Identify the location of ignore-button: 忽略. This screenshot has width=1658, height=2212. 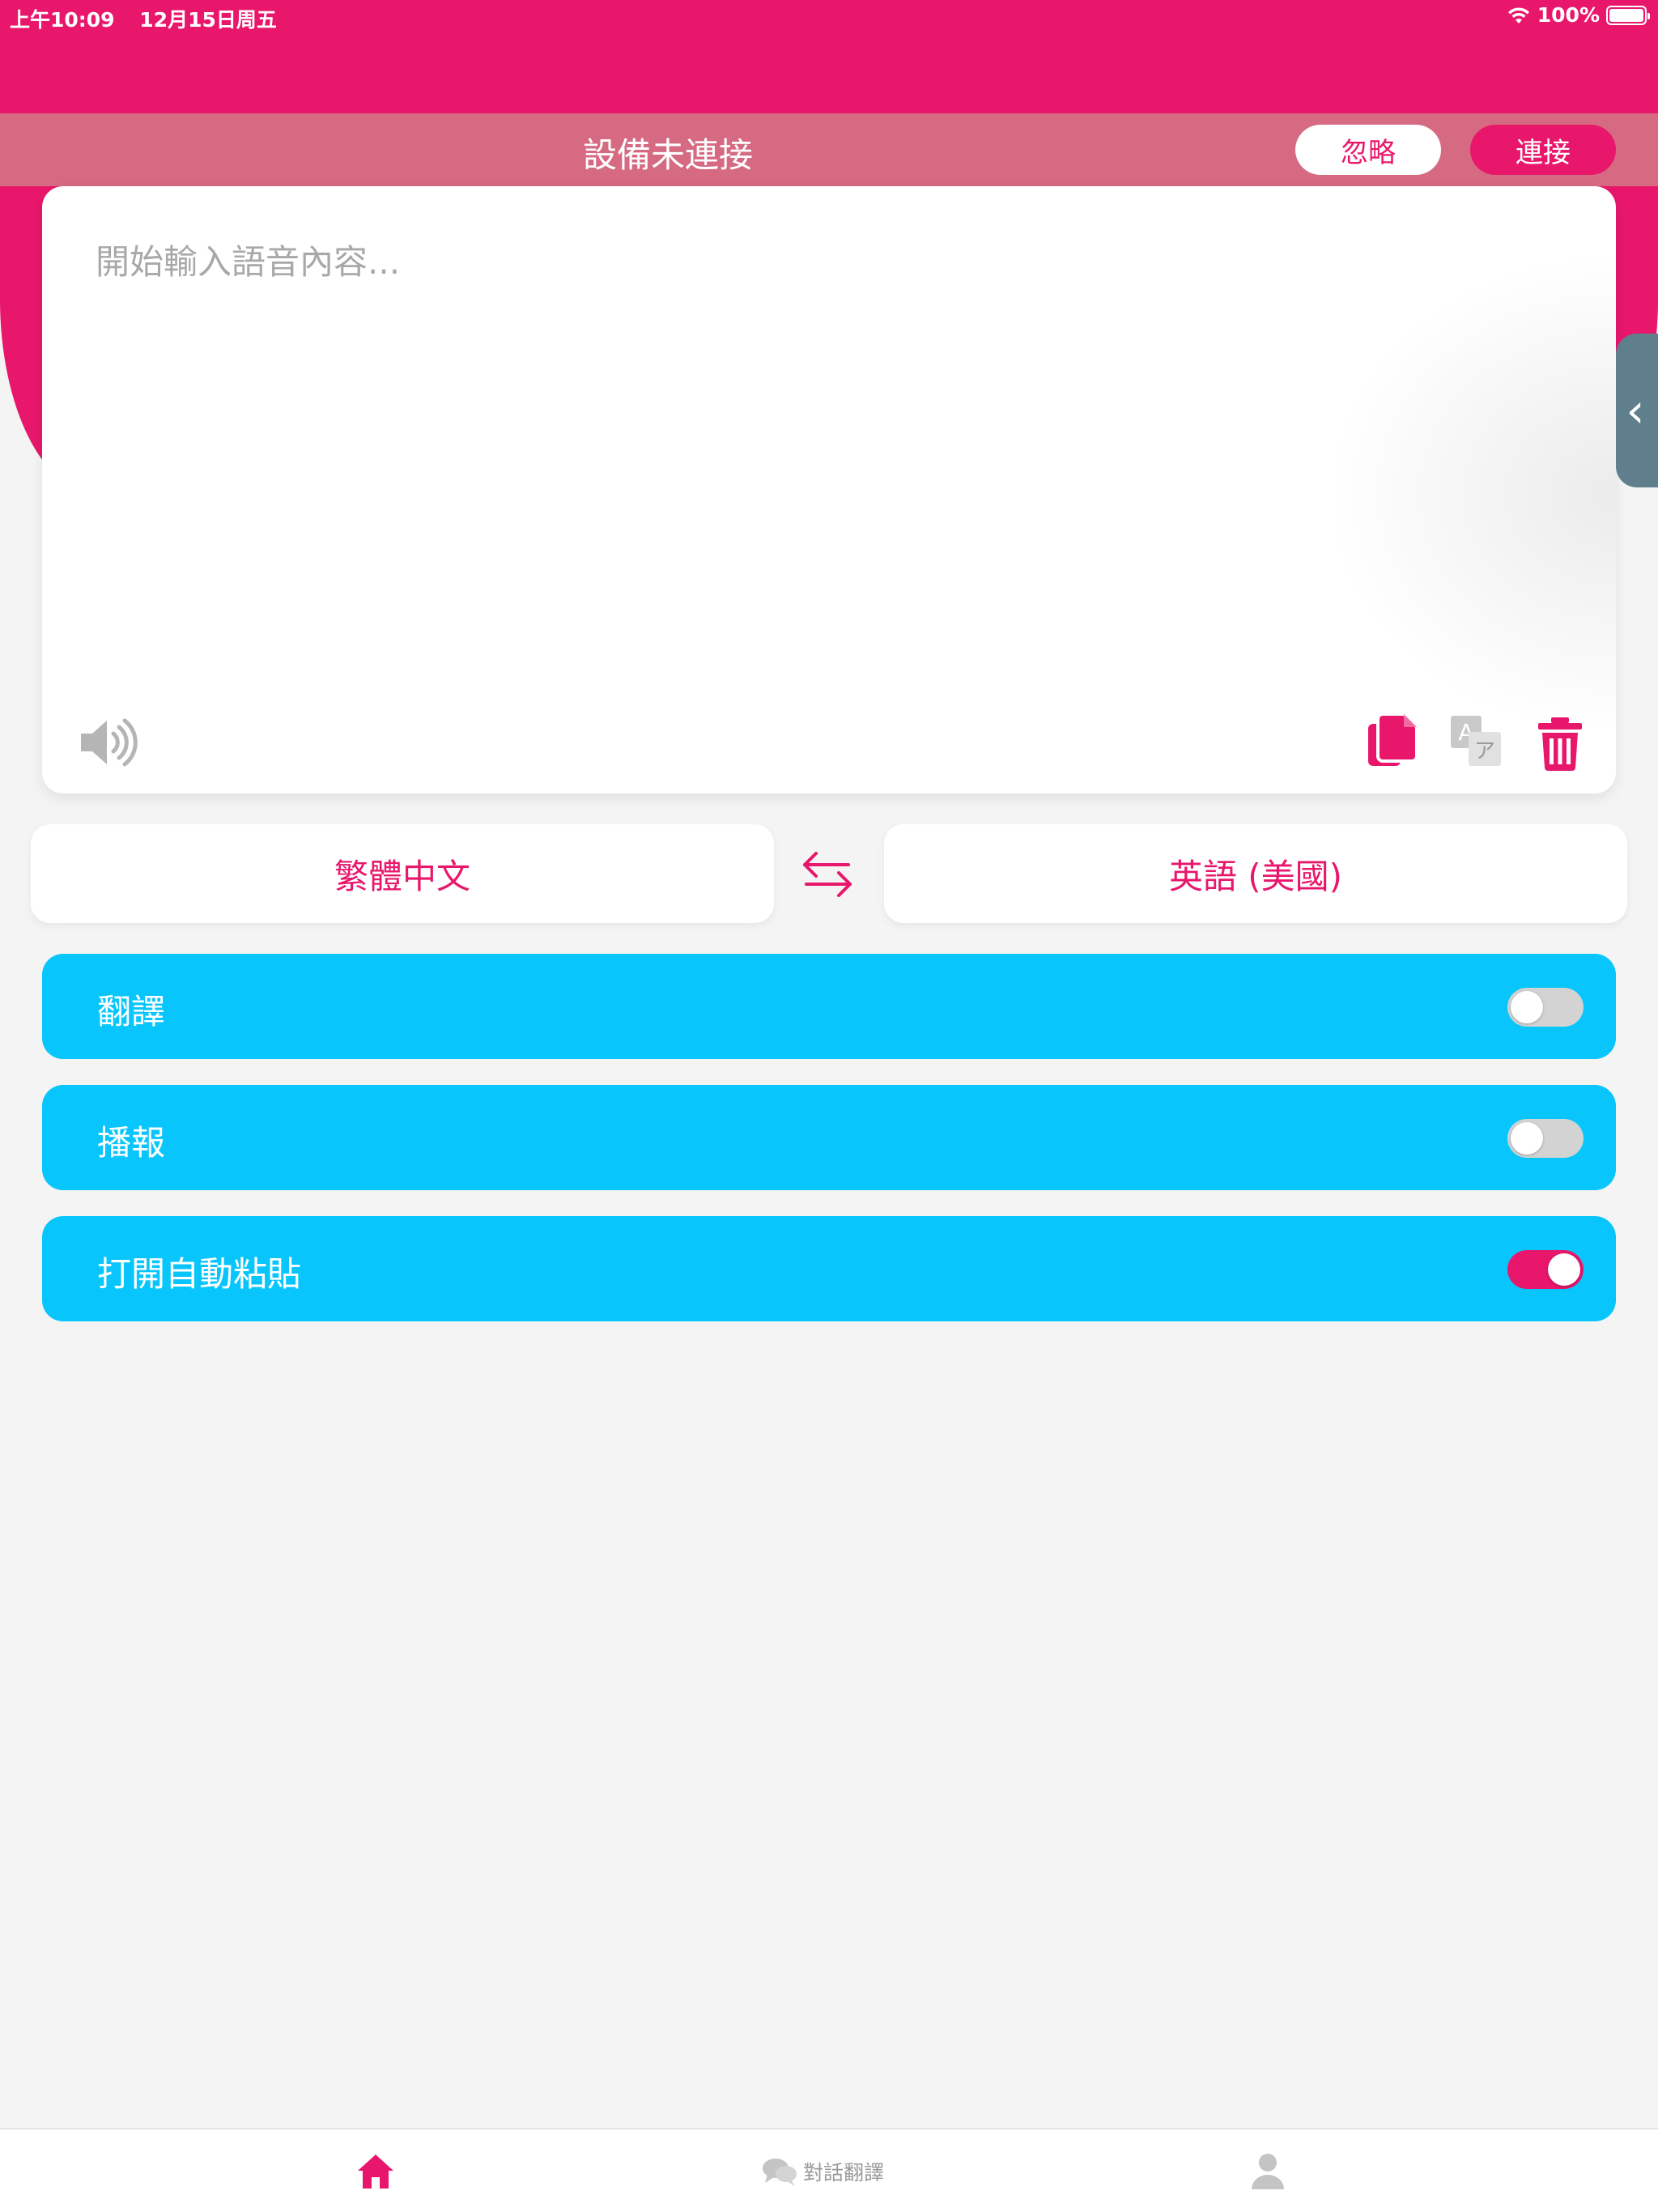
(1368, 150).